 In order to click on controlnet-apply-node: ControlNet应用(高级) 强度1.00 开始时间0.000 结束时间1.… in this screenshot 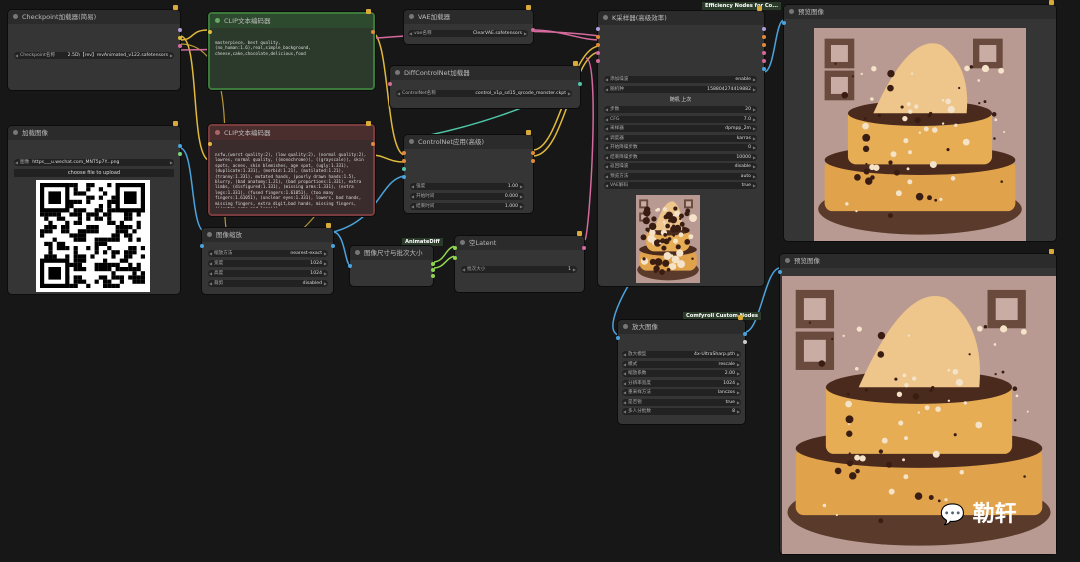, I will do `click(468, 171)`.